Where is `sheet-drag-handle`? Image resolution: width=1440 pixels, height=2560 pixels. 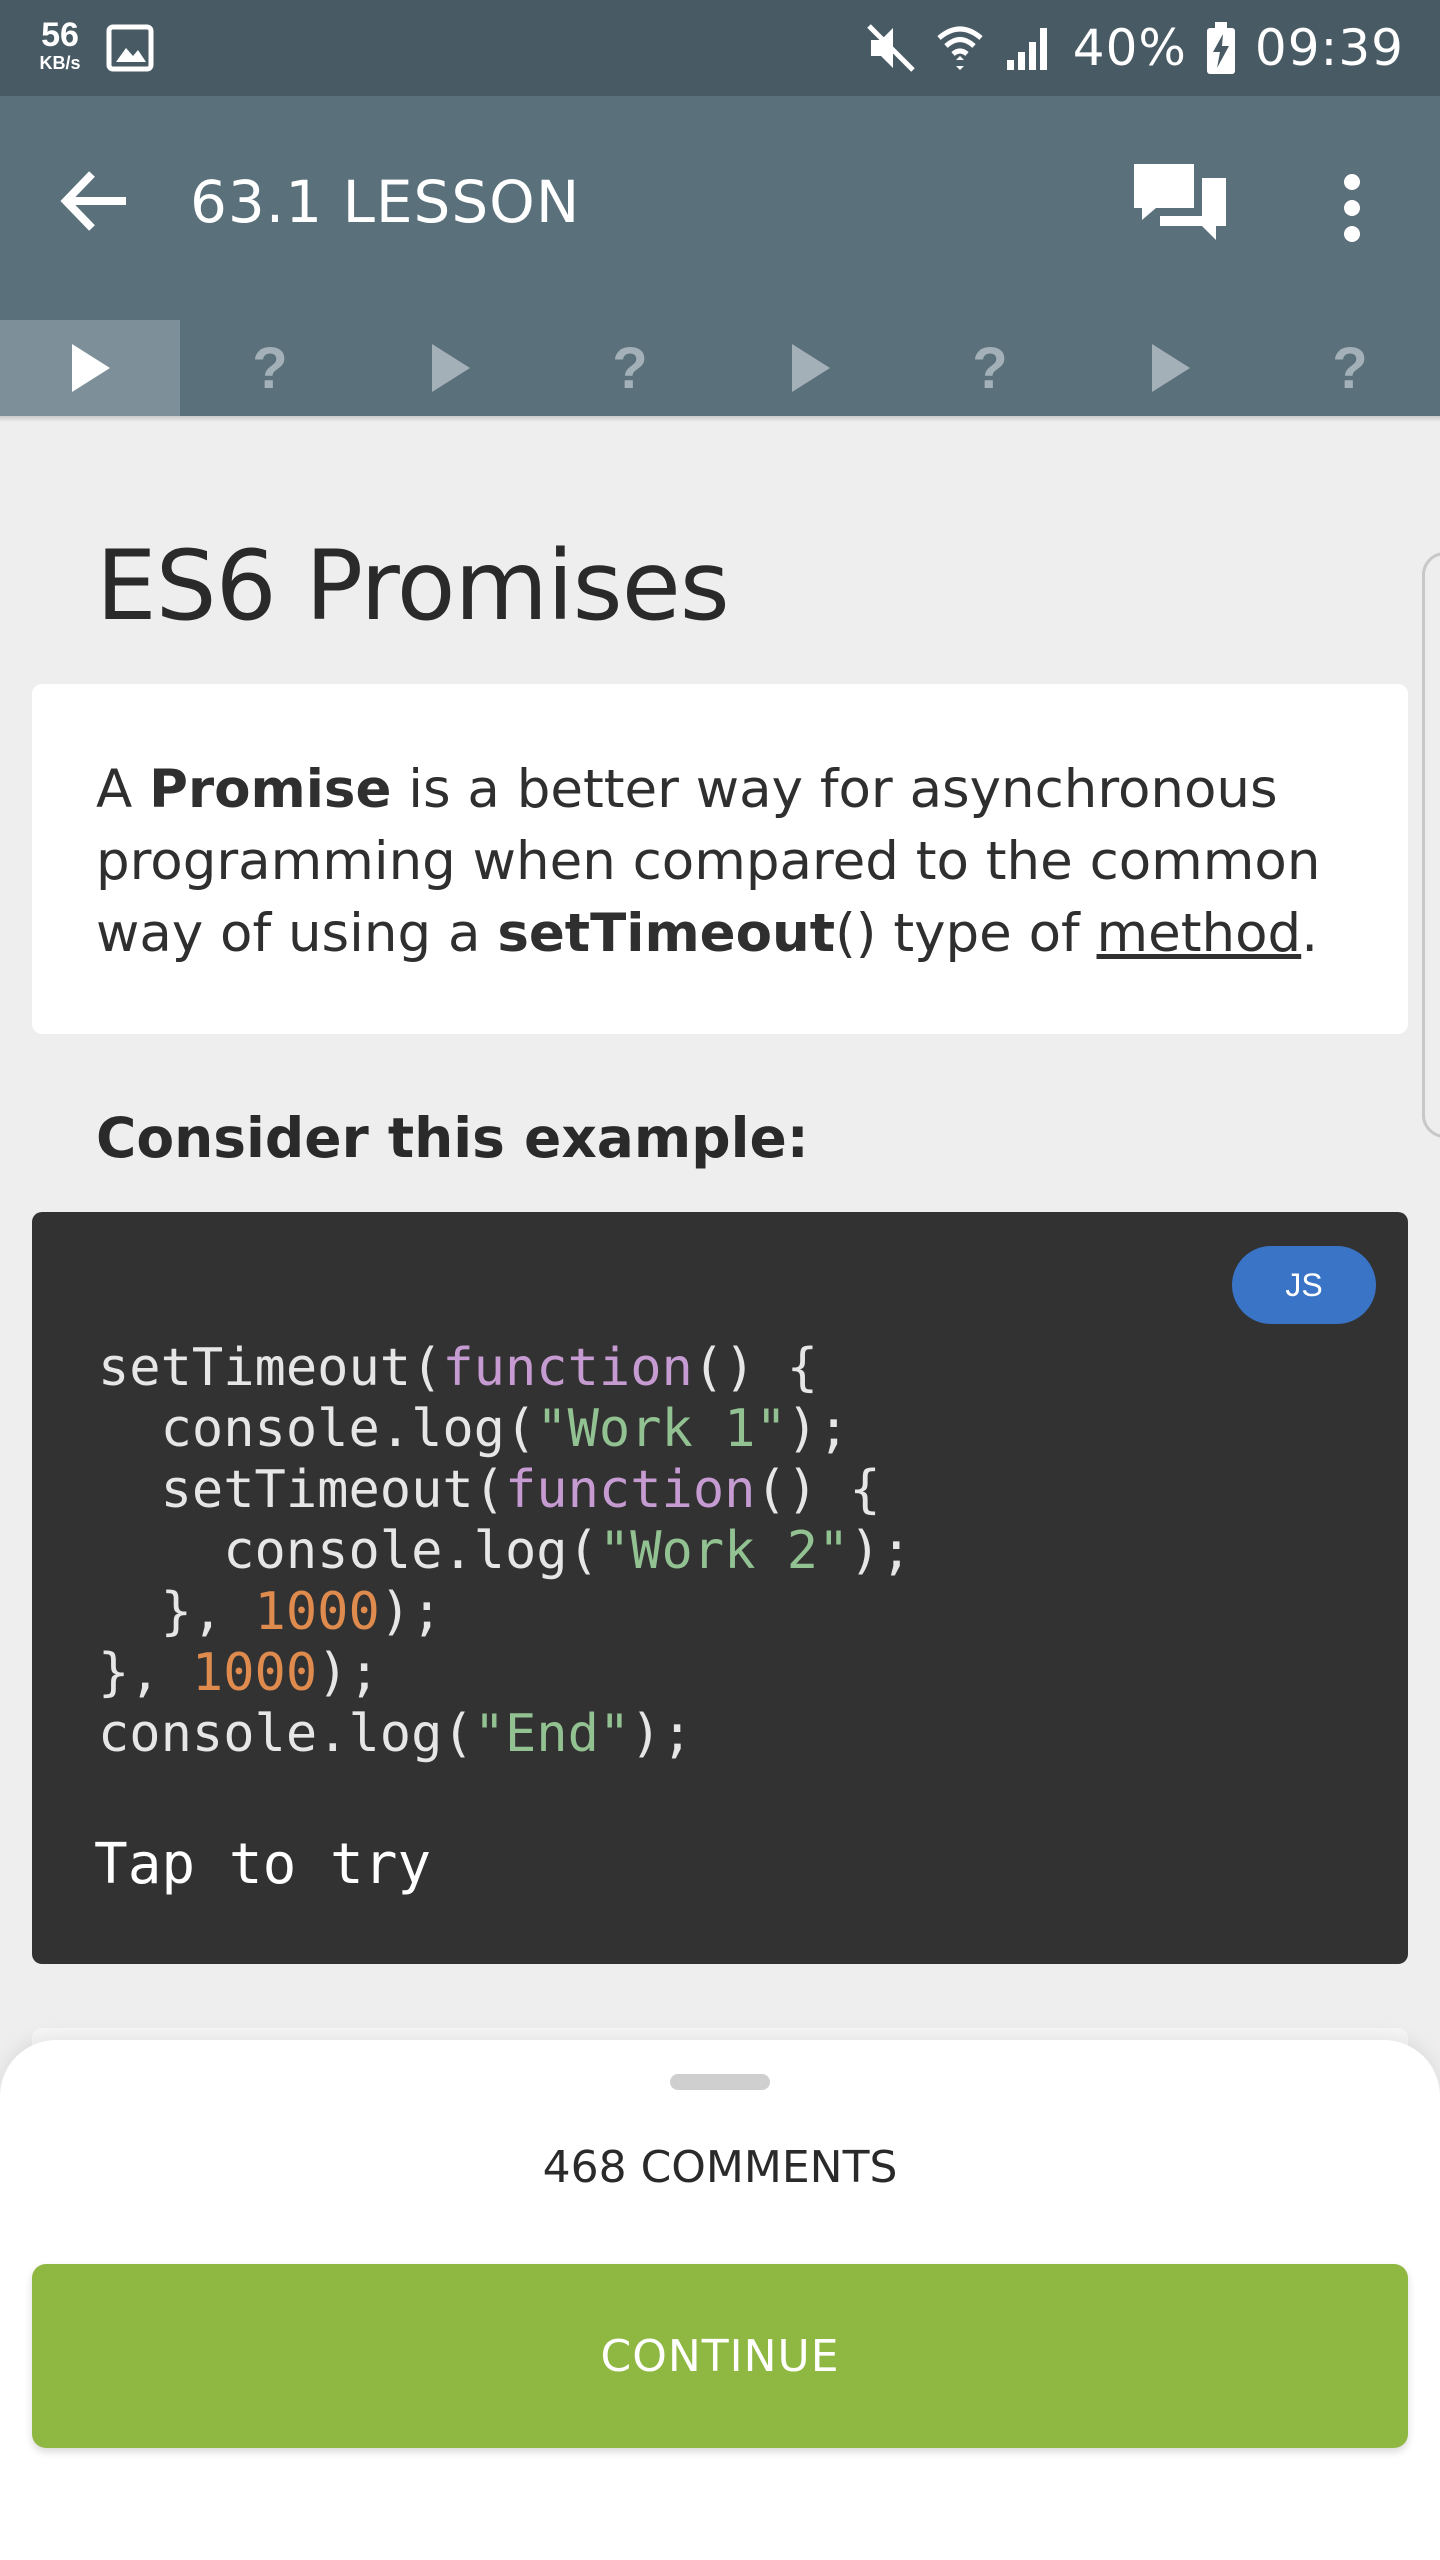
sheet-drag-handle is located at coordinates (720, 2082).